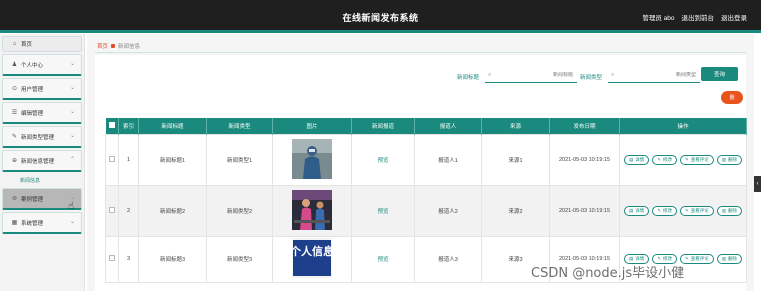  Describe the element at coordinates (719, 74) in the screenshot. I see `search-button: 查询` at that location.